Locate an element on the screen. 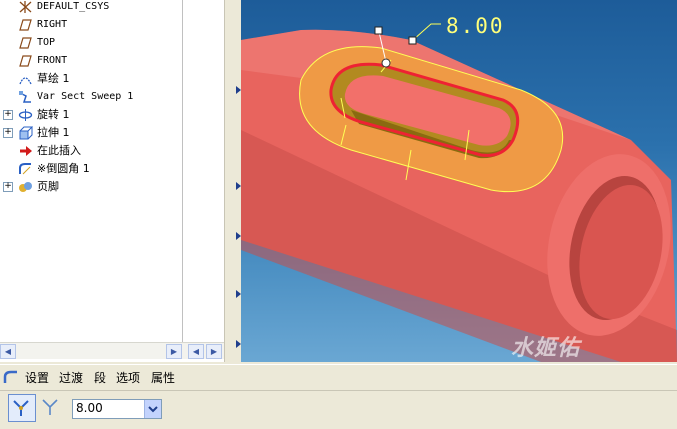 The image size is (677, 429). tree-item-front: FRONT is located at coordinates (91, 61).